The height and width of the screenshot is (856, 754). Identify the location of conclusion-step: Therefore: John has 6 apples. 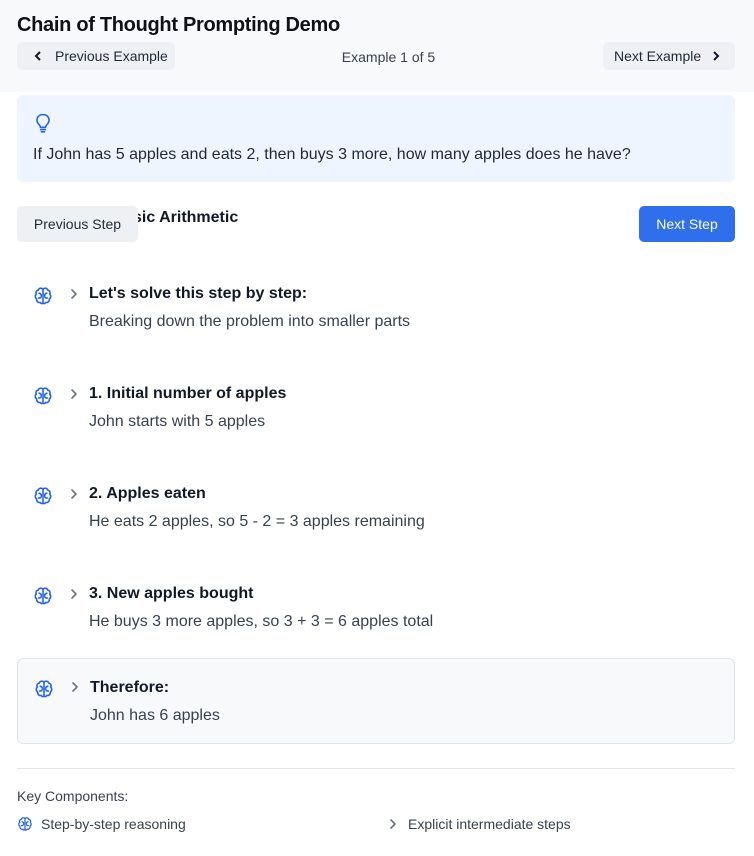
(376, 701).